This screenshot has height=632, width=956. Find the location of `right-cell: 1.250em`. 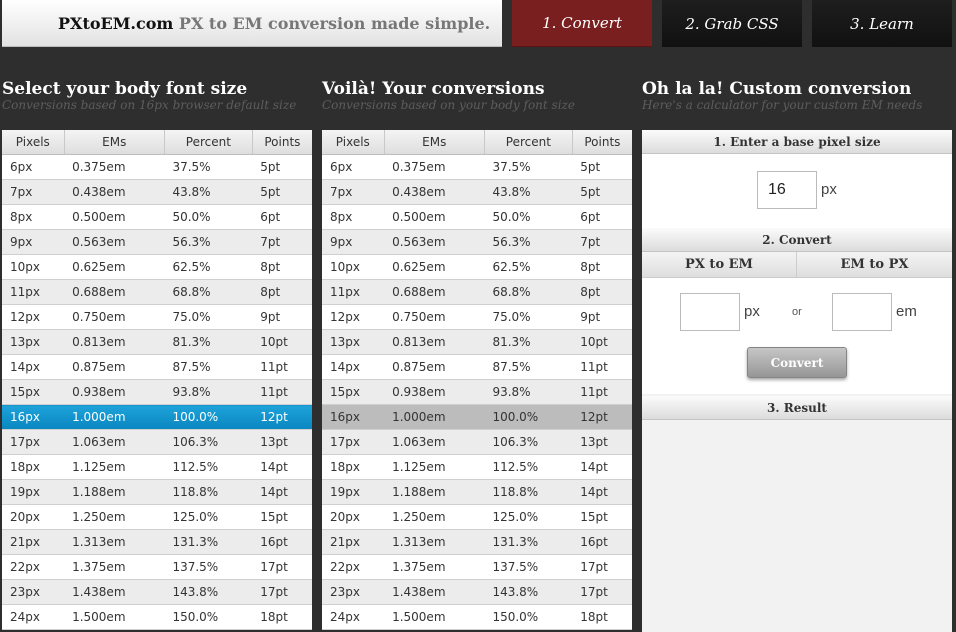

right-cell: 1.250em is located at coordinates (434, 517).